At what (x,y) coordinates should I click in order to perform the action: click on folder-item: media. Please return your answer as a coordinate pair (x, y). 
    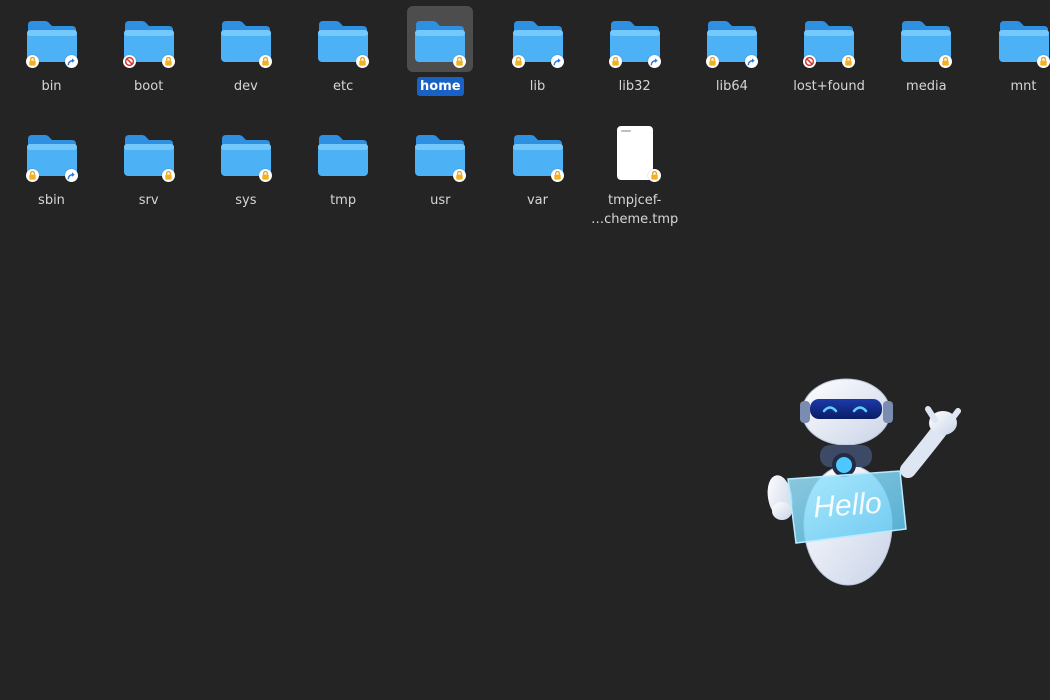
    Looking at the image, I should click on (926, 51).